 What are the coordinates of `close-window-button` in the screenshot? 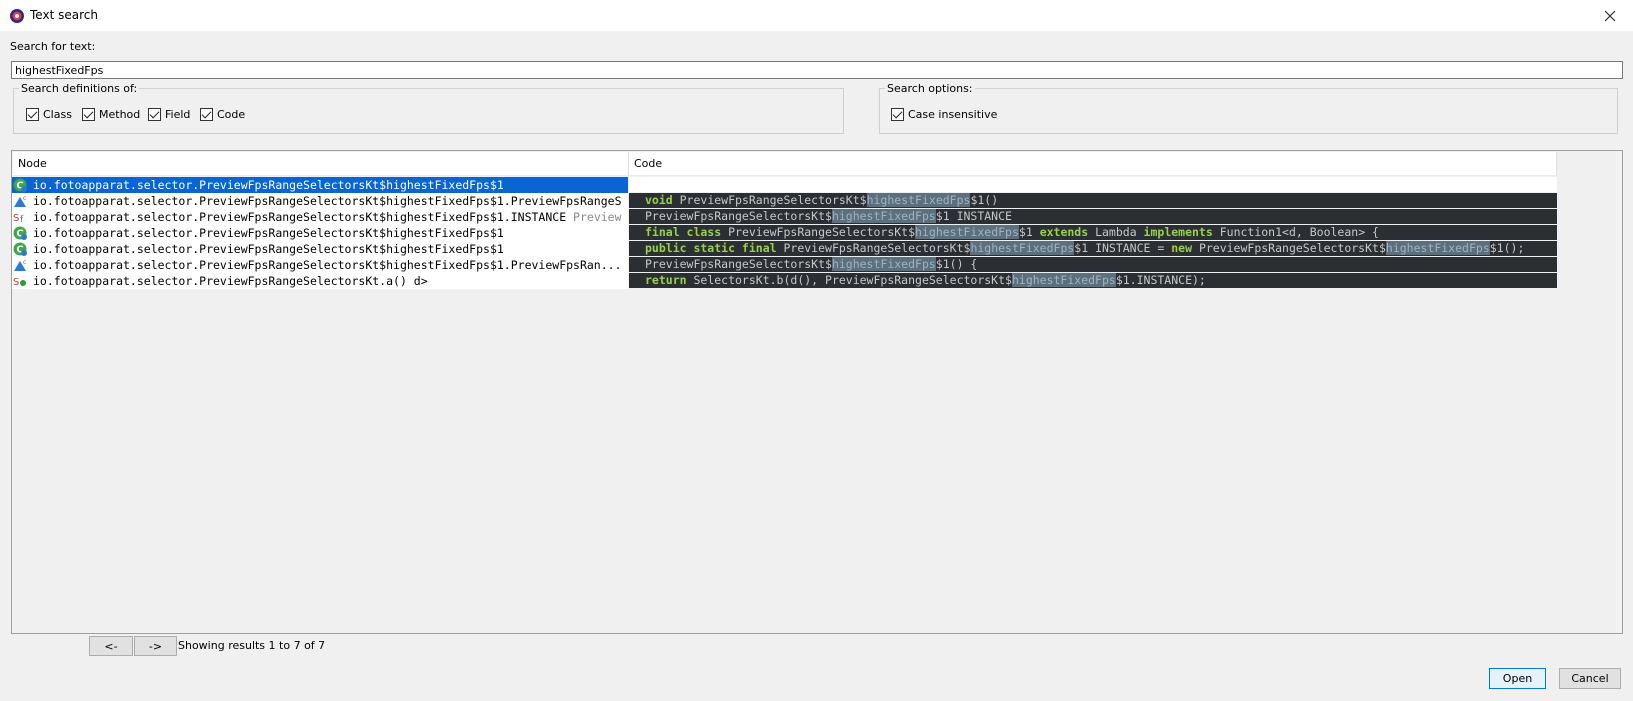 It's located at (1610, 15).